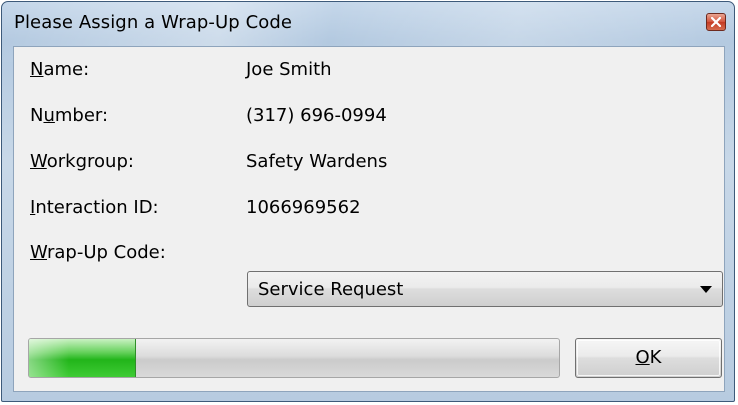  What do you see at coordinates (294, 358) in the screenshot?
I see `progress-bar` at bounding box center [294, 358].